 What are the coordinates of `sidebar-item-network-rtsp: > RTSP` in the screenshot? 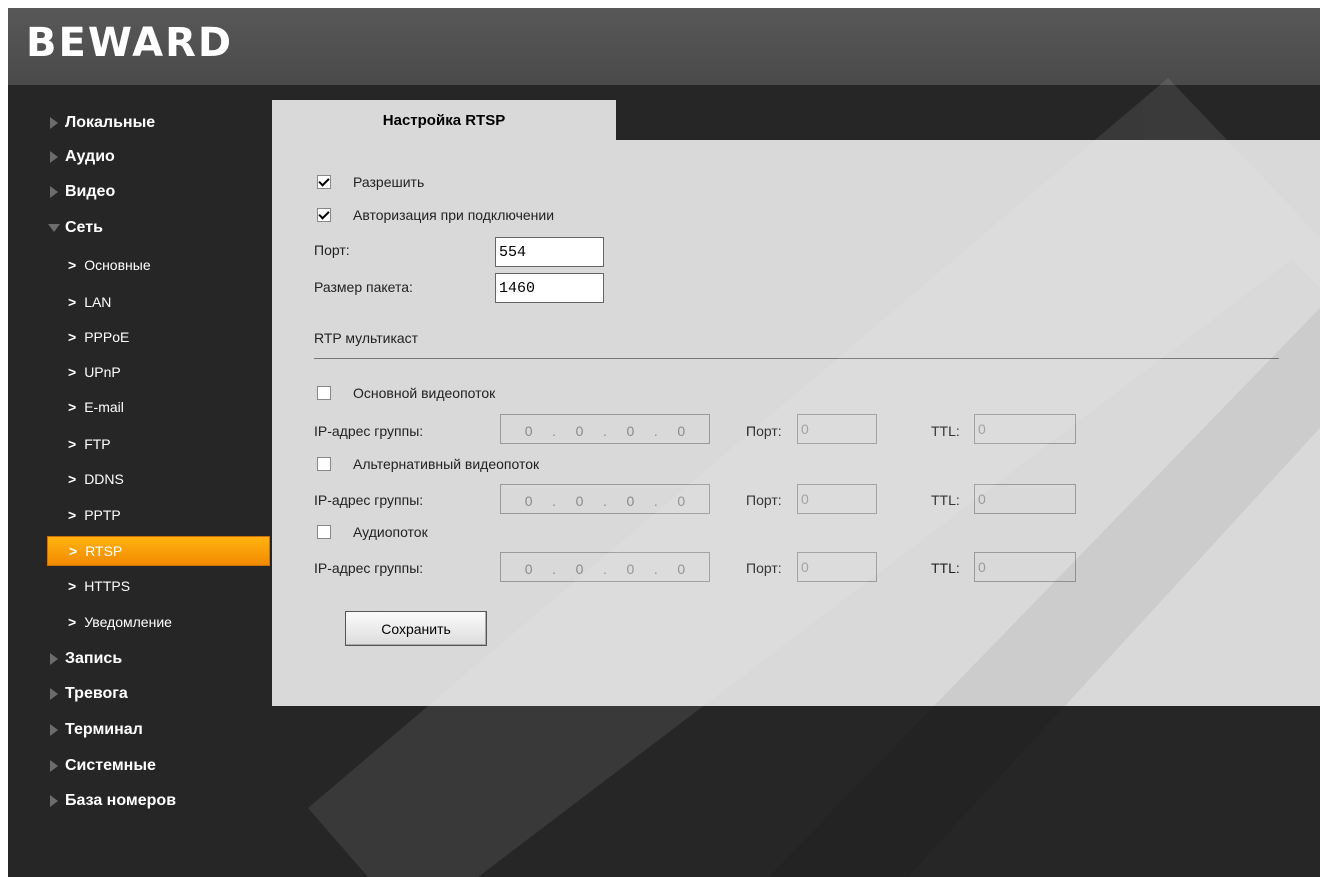 It's located at (158, 551).